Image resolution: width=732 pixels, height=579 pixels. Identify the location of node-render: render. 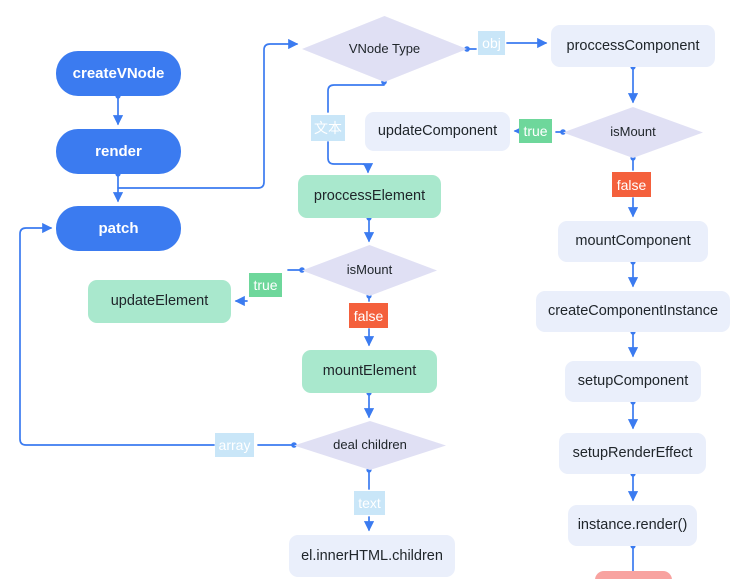
(118, 151).